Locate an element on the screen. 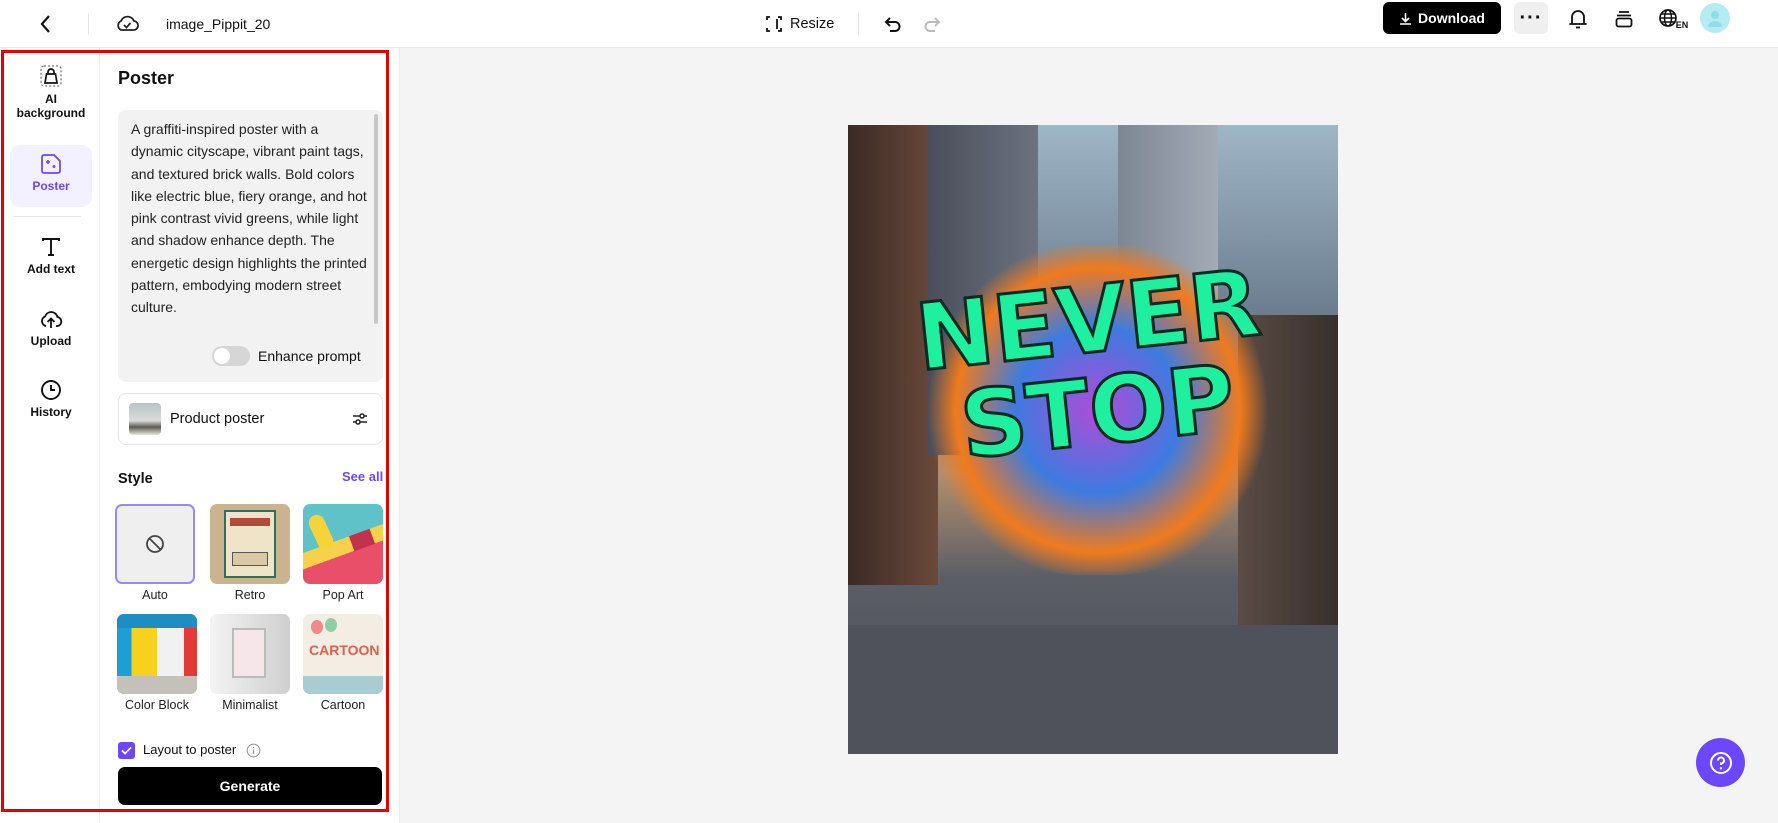 Image resolution: width=1778 pixels, height=823 pixels. sidebar-item-poster: Poster is located at coordinates (51, 176).